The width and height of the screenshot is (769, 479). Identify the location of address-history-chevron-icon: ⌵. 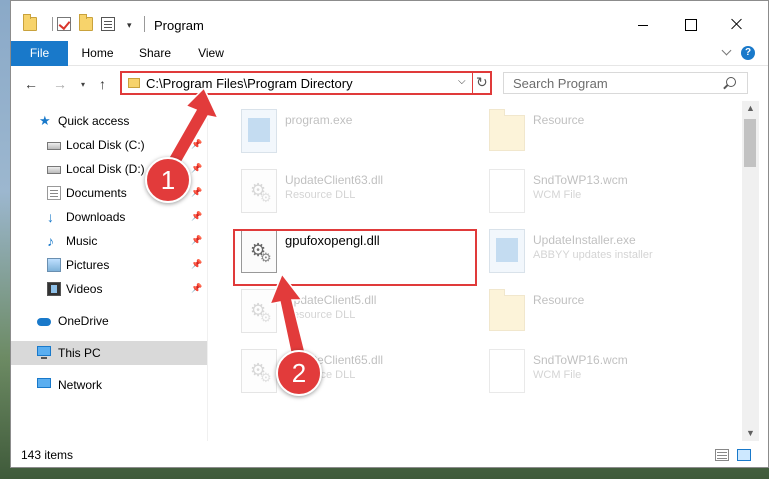
(462, 81).